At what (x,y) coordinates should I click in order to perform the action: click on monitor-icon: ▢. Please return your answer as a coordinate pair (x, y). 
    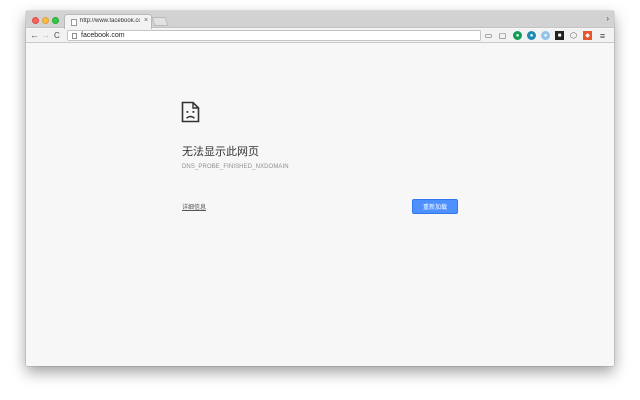
    Looking at the image, I should click on (502, 35).